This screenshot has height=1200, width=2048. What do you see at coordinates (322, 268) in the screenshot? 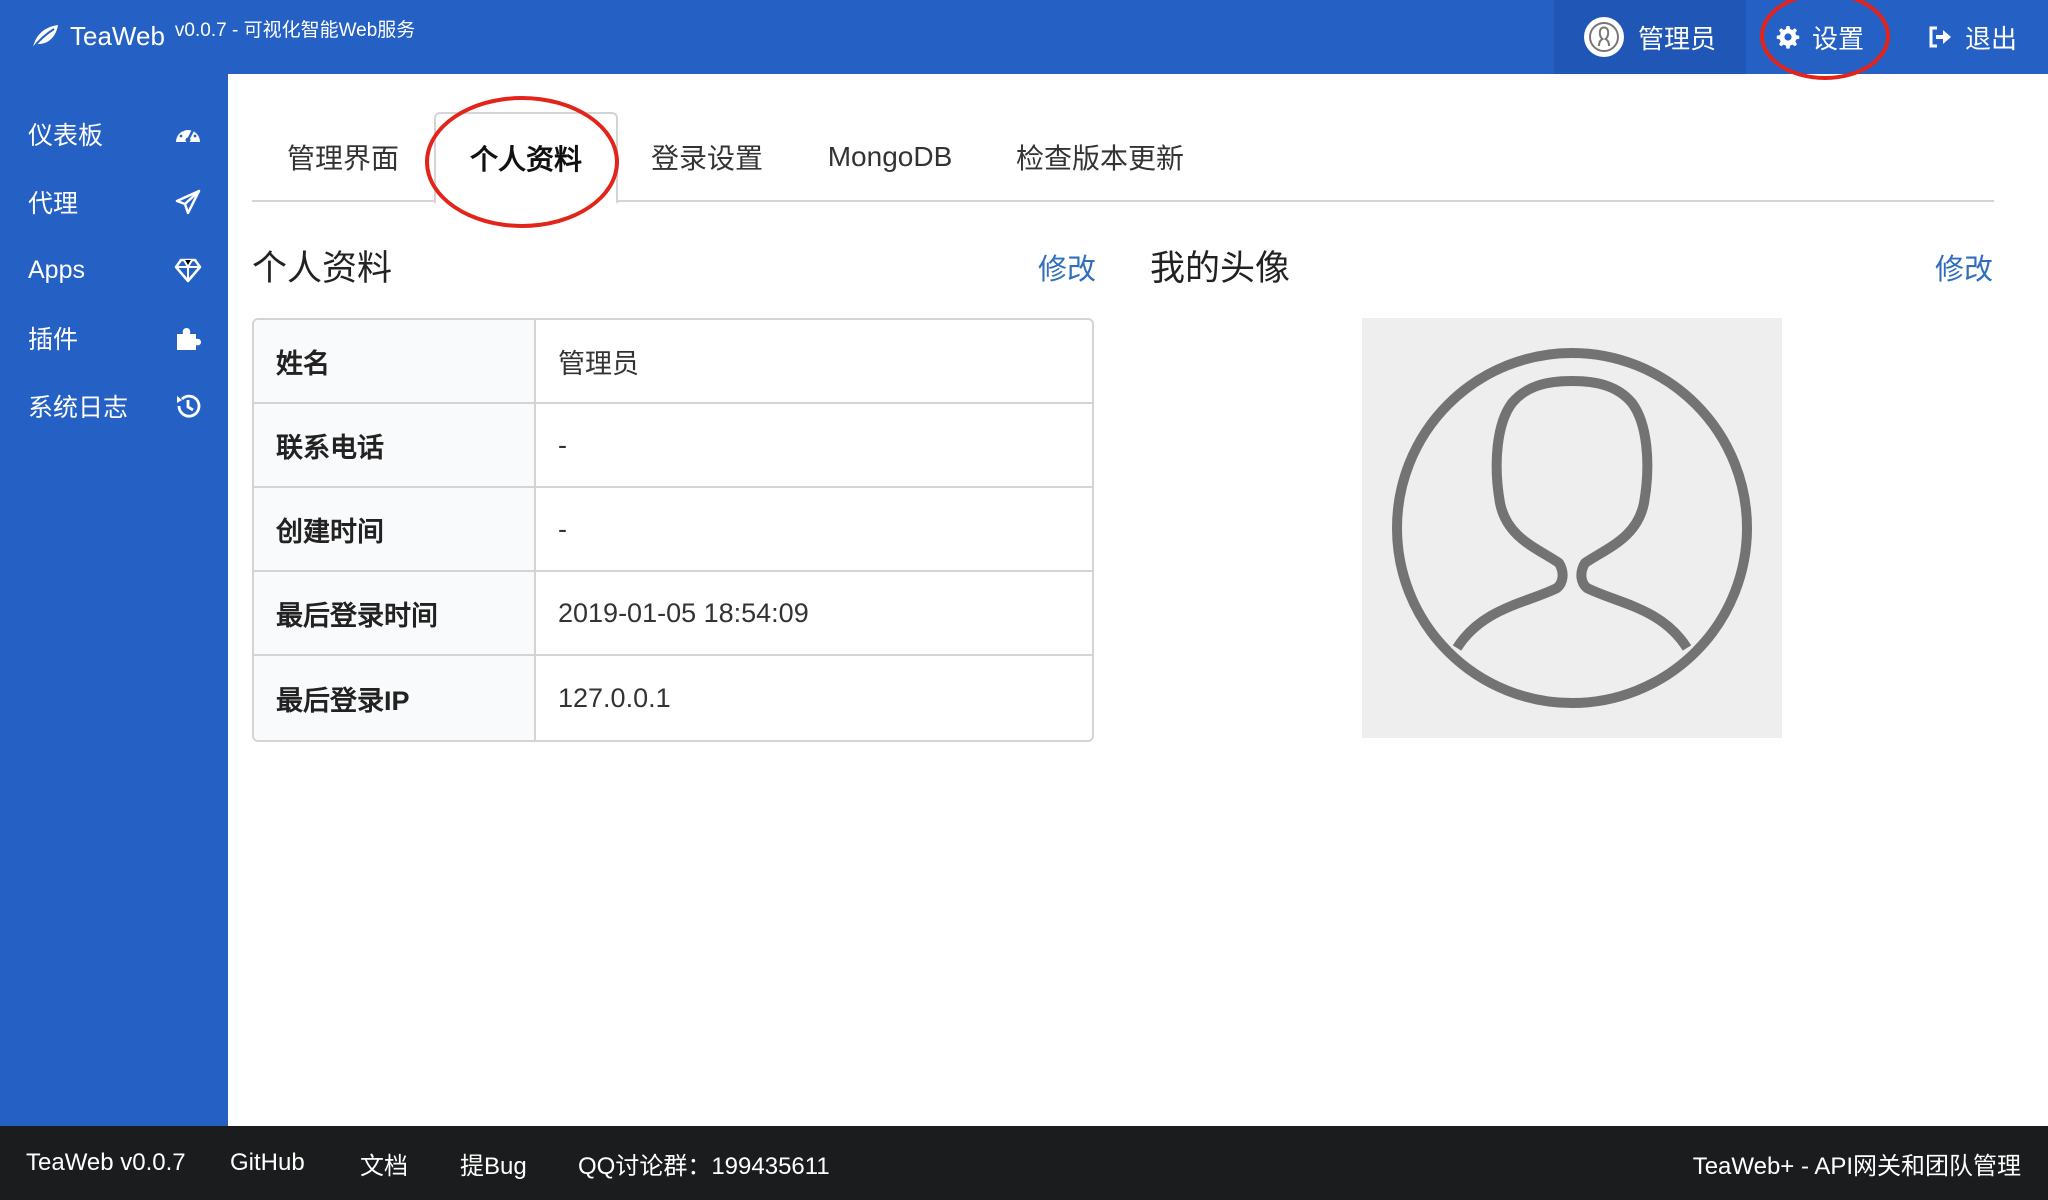
I see `profile-title: 个人资料` at bounding box center [322, 268].